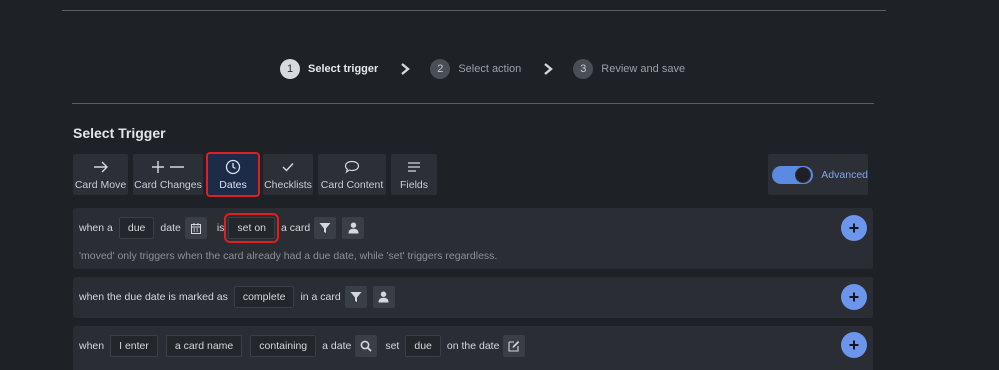  What do you see at coordinates (251, 228) in the screenshot?
I see `set-on-select: set on` at bounding box center [251, 228].